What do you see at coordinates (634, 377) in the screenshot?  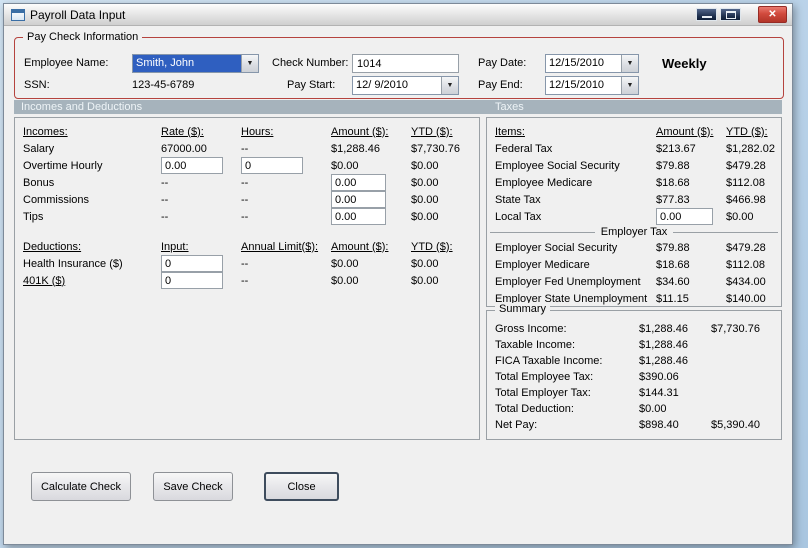 I see `summary-row-total-employee-tax: Total Employee Tax: $390.06` at bounding box center [634, 377].